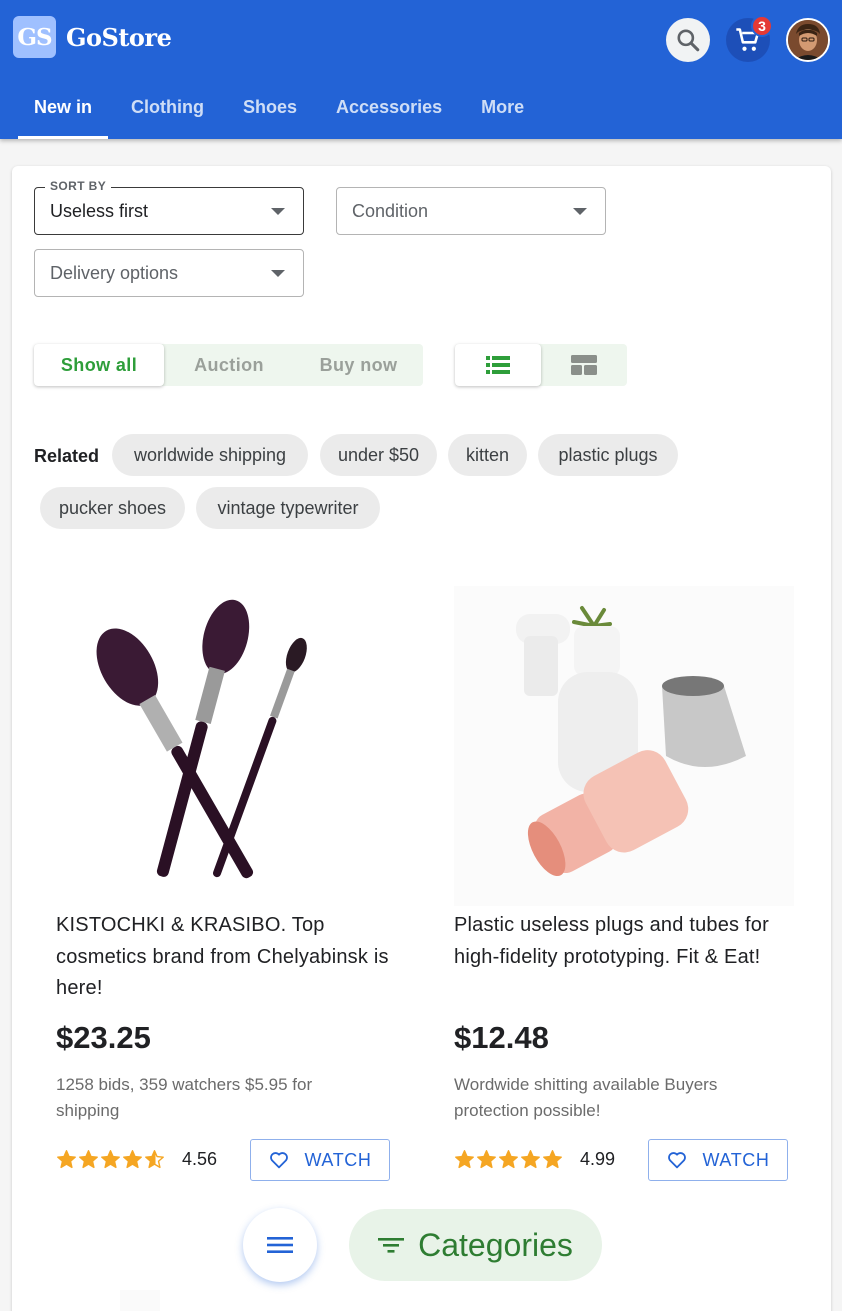 Image resolution: width=842 pixels, height=1311 pixels. Describe the element at coordinates (288, 508) in the screenshot. I see `related-chip: vintage typewriter` at that location.